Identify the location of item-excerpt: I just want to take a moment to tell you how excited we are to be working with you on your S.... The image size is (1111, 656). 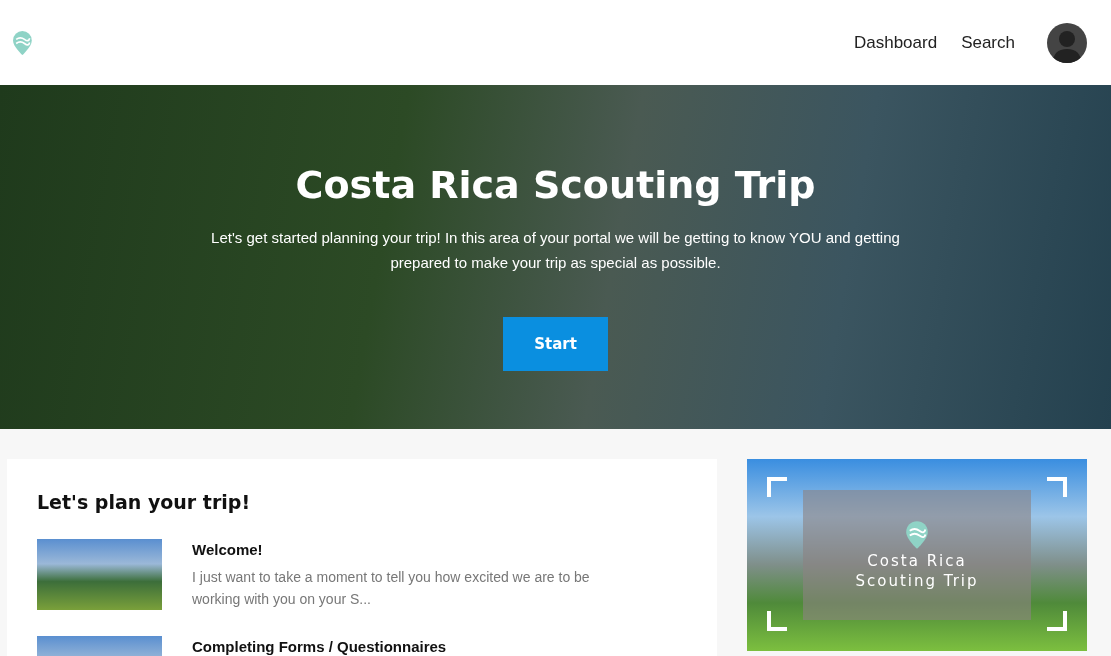
(391, 588).